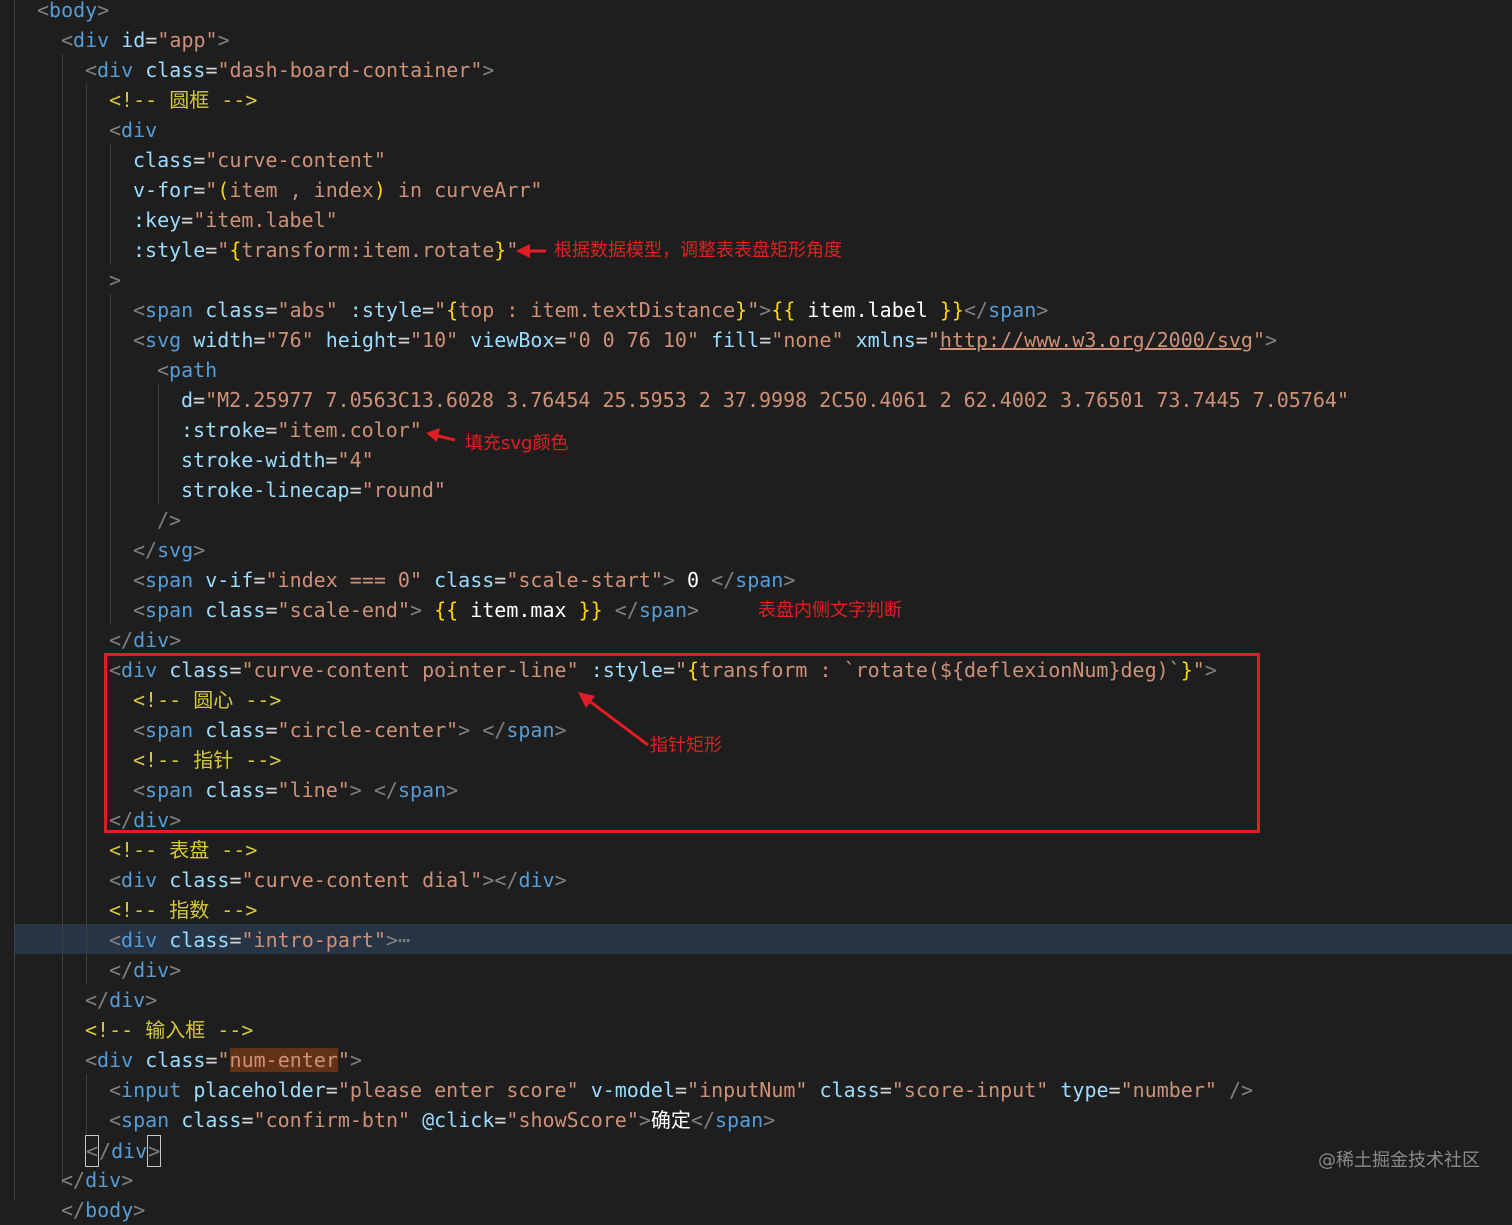 This screenshot has width=1512, height=1225. I want to click on watermark: @稀土掘金技术社区, so click(1399, 1160).